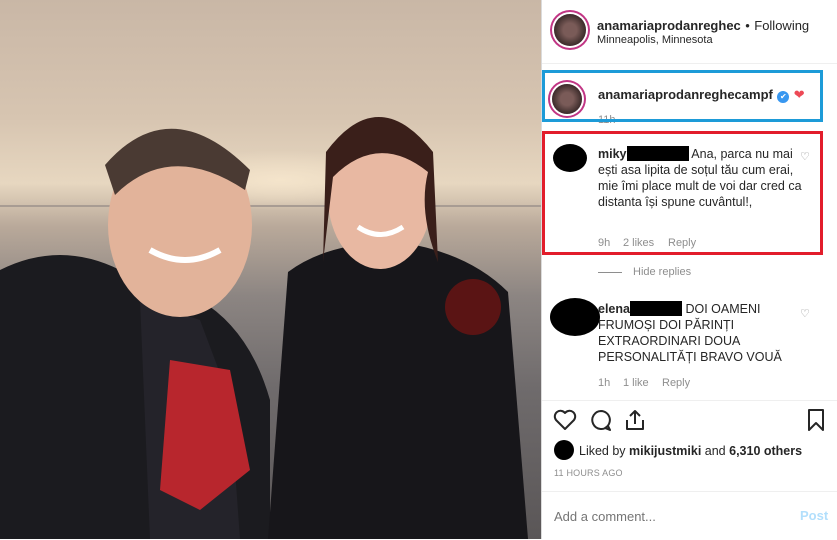  Describe the element at coordinates (570, 30) in the screenshot. I see `author-avatar` at that location.